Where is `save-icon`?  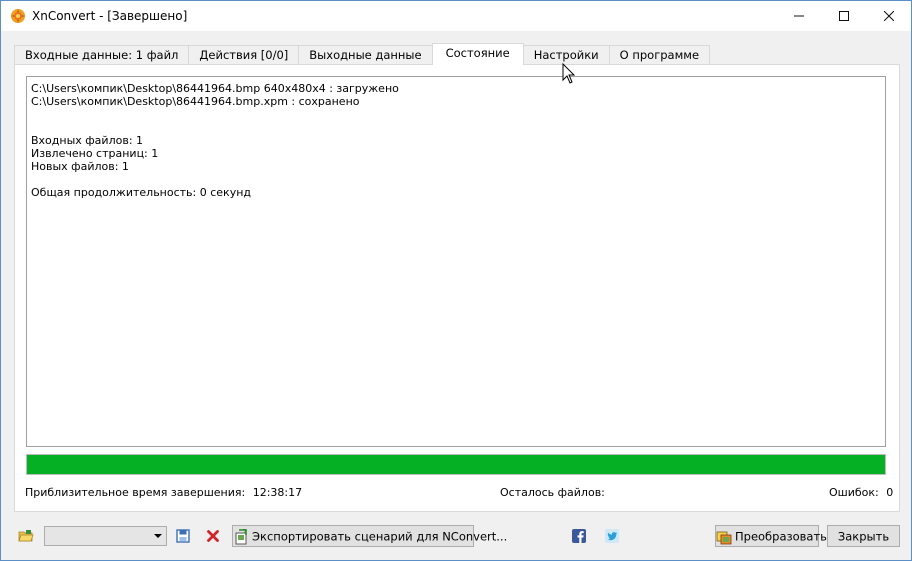 save-icon is located at coordinates (183, 536).